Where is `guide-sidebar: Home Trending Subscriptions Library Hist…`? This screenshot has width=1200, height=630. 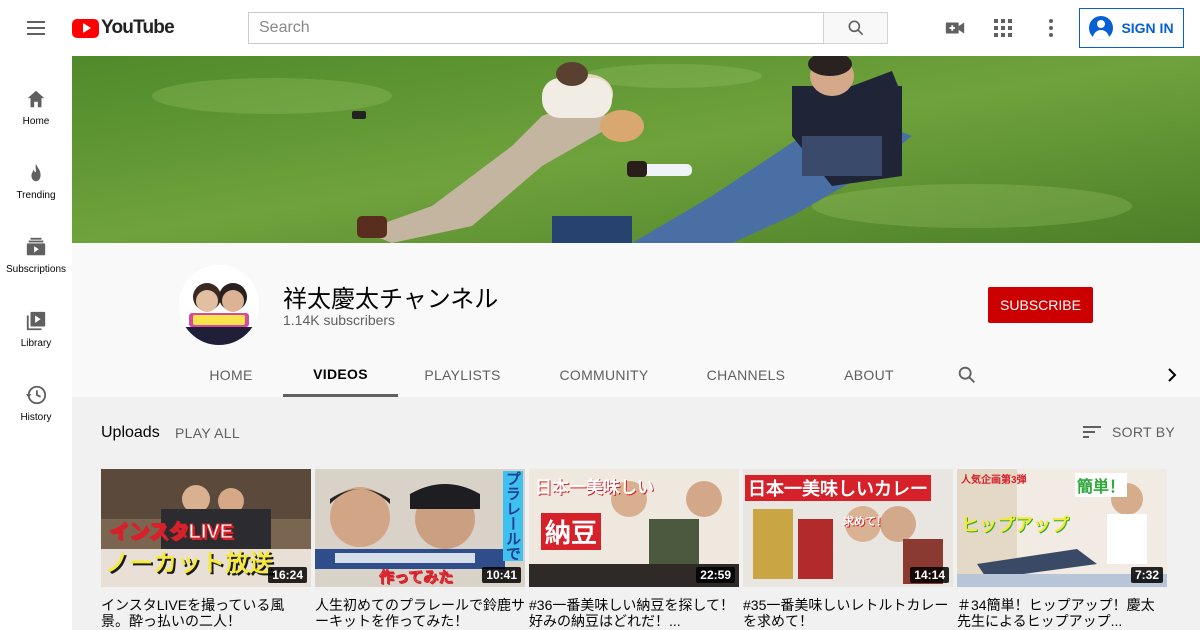 guide-sidebar: Home Trending Subscriptions Library Hist… is located at coordinates (36, 343).